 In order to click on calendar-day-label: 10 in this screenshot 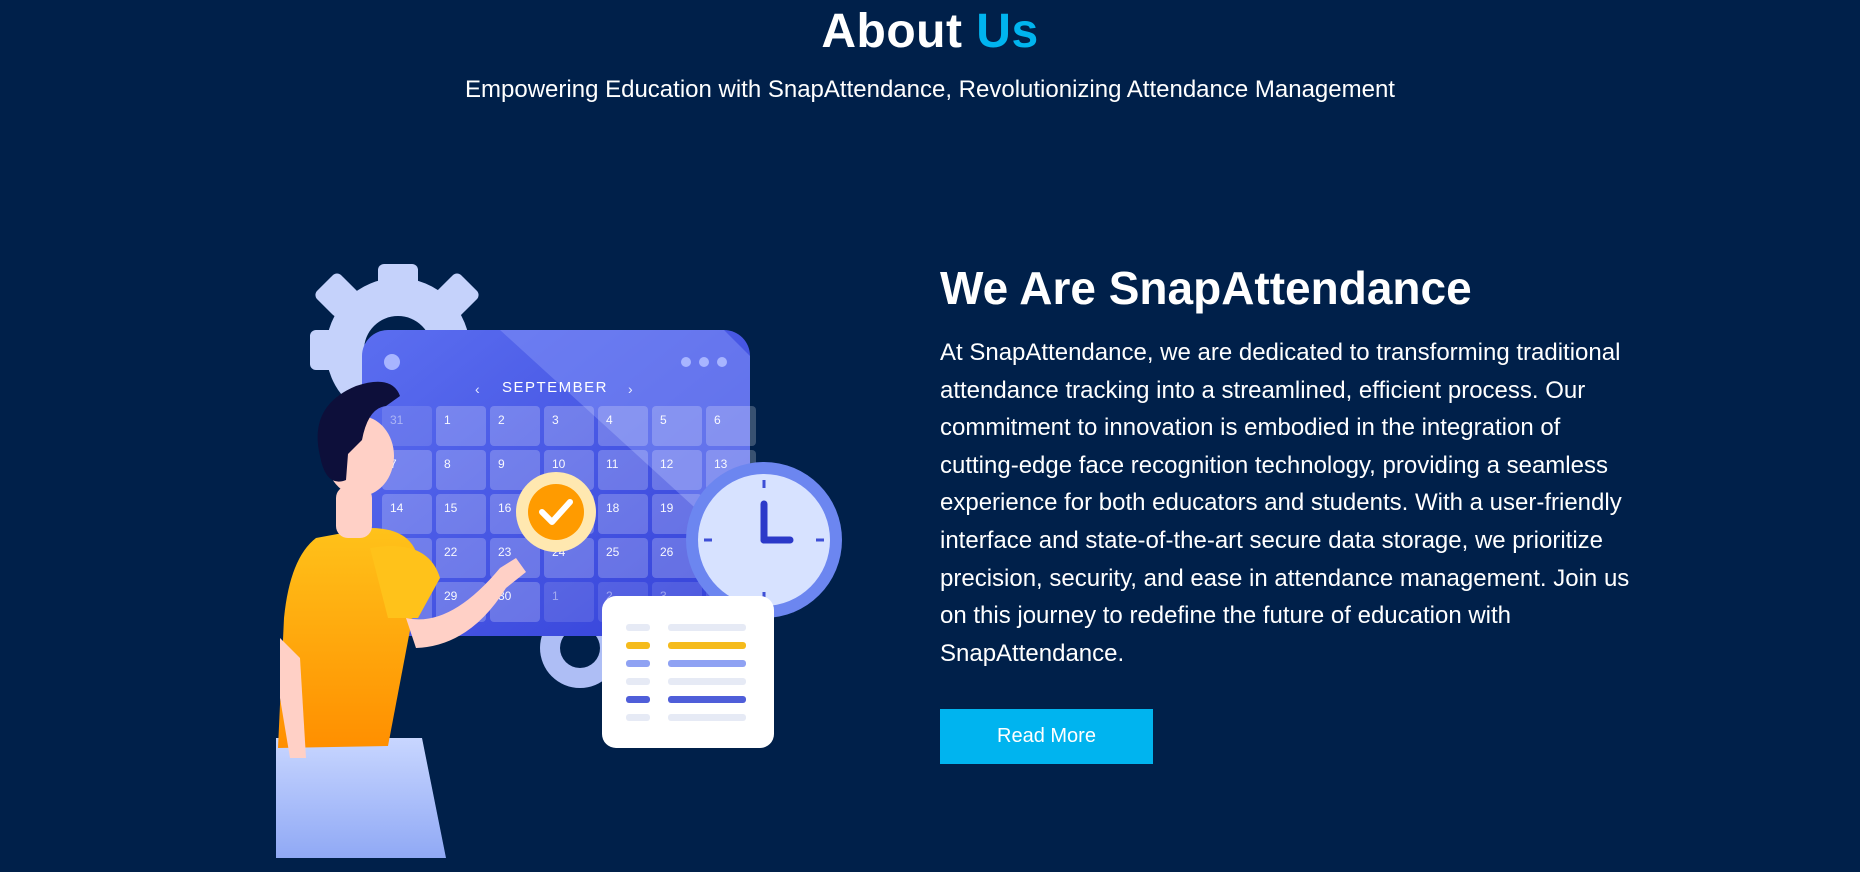, I will do `click(559, 464)`.